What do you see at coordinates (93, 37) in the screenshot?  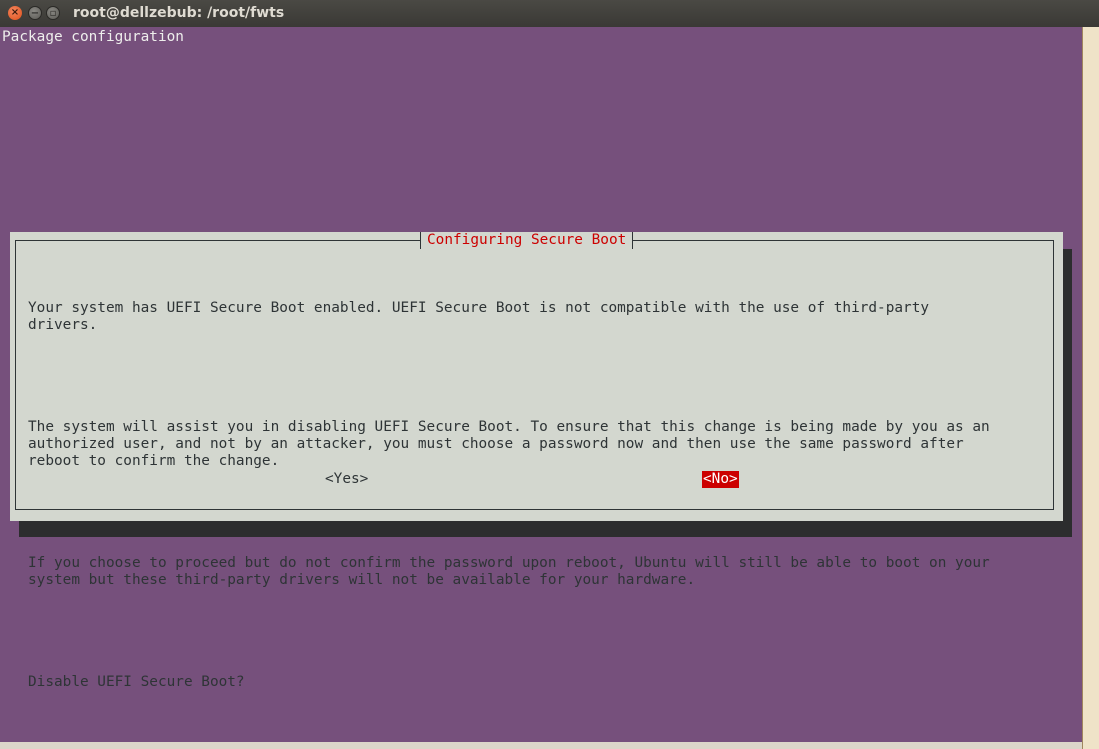 I see `package-configuration-header: Package configuration` at bounding box center [93, 37].